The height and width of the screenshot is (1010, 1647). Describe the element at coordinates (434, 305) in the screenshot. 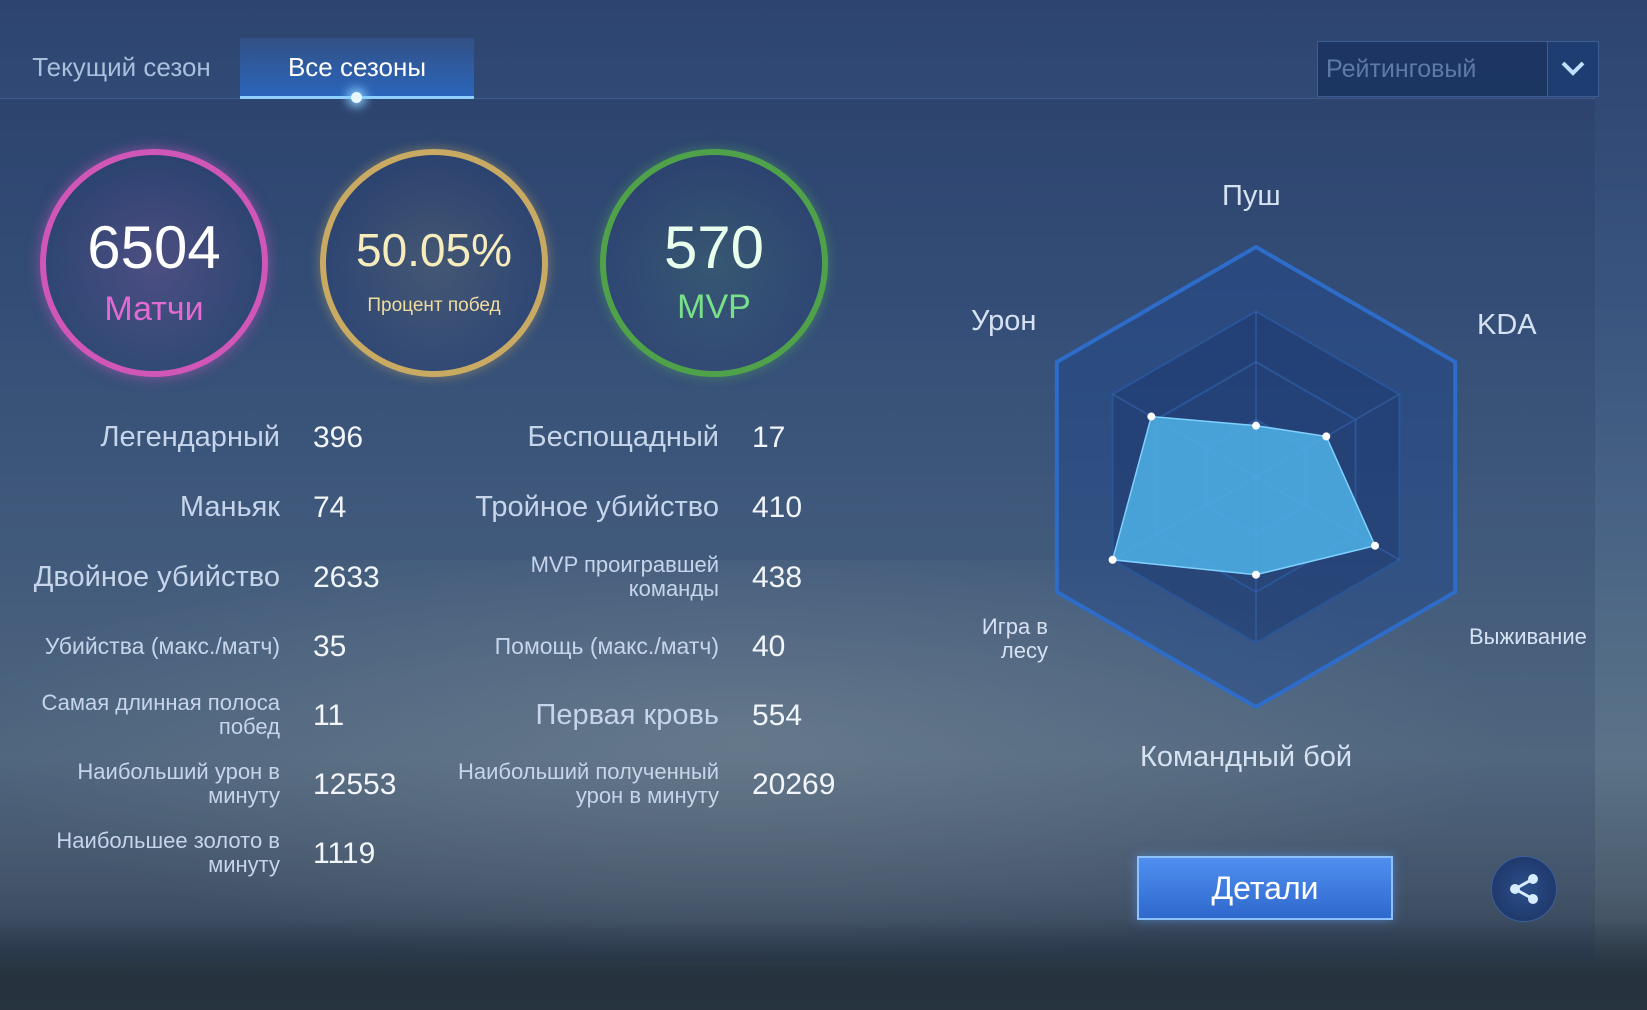

I see `win-rate-label: Процент побед` at that location.